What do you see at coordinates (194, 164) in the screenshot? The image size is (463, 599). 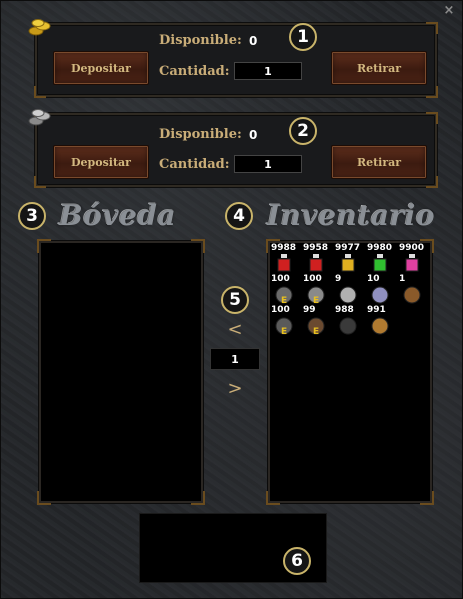 I see `silver-quantity-label: Cantidad:` at bounding box center [194, 164].